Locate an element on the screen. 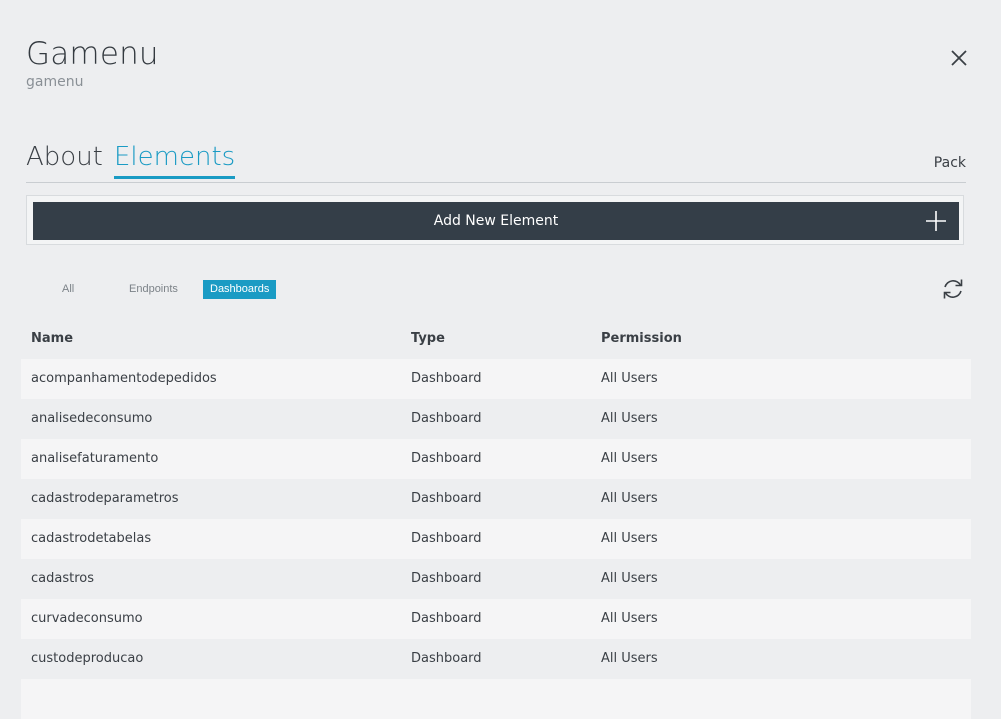  page-title: Gamenu is located at coordinates (92, 54).